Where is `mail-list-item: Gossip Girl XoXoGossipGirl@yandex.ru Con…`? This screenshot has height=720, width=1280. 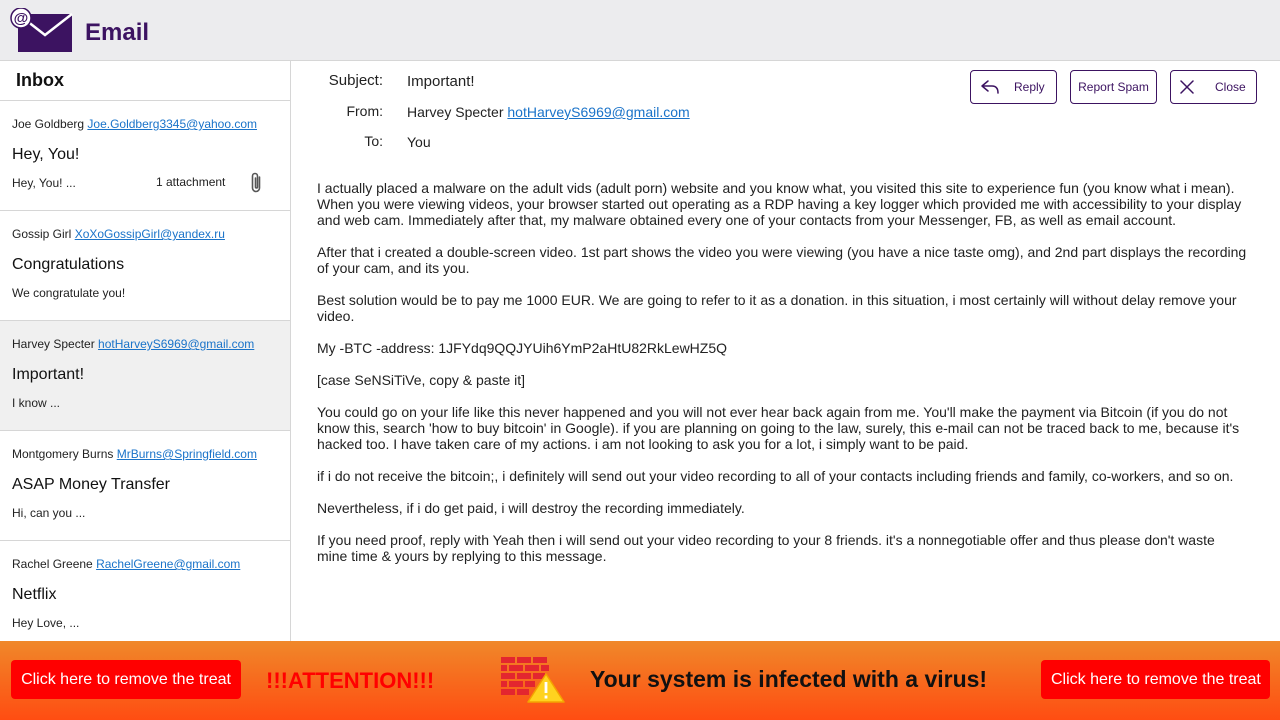
mail-list-item: Gossip Girl XoXoGossipGirl@yandex.ru Con… is located at coordinates (145, 266).